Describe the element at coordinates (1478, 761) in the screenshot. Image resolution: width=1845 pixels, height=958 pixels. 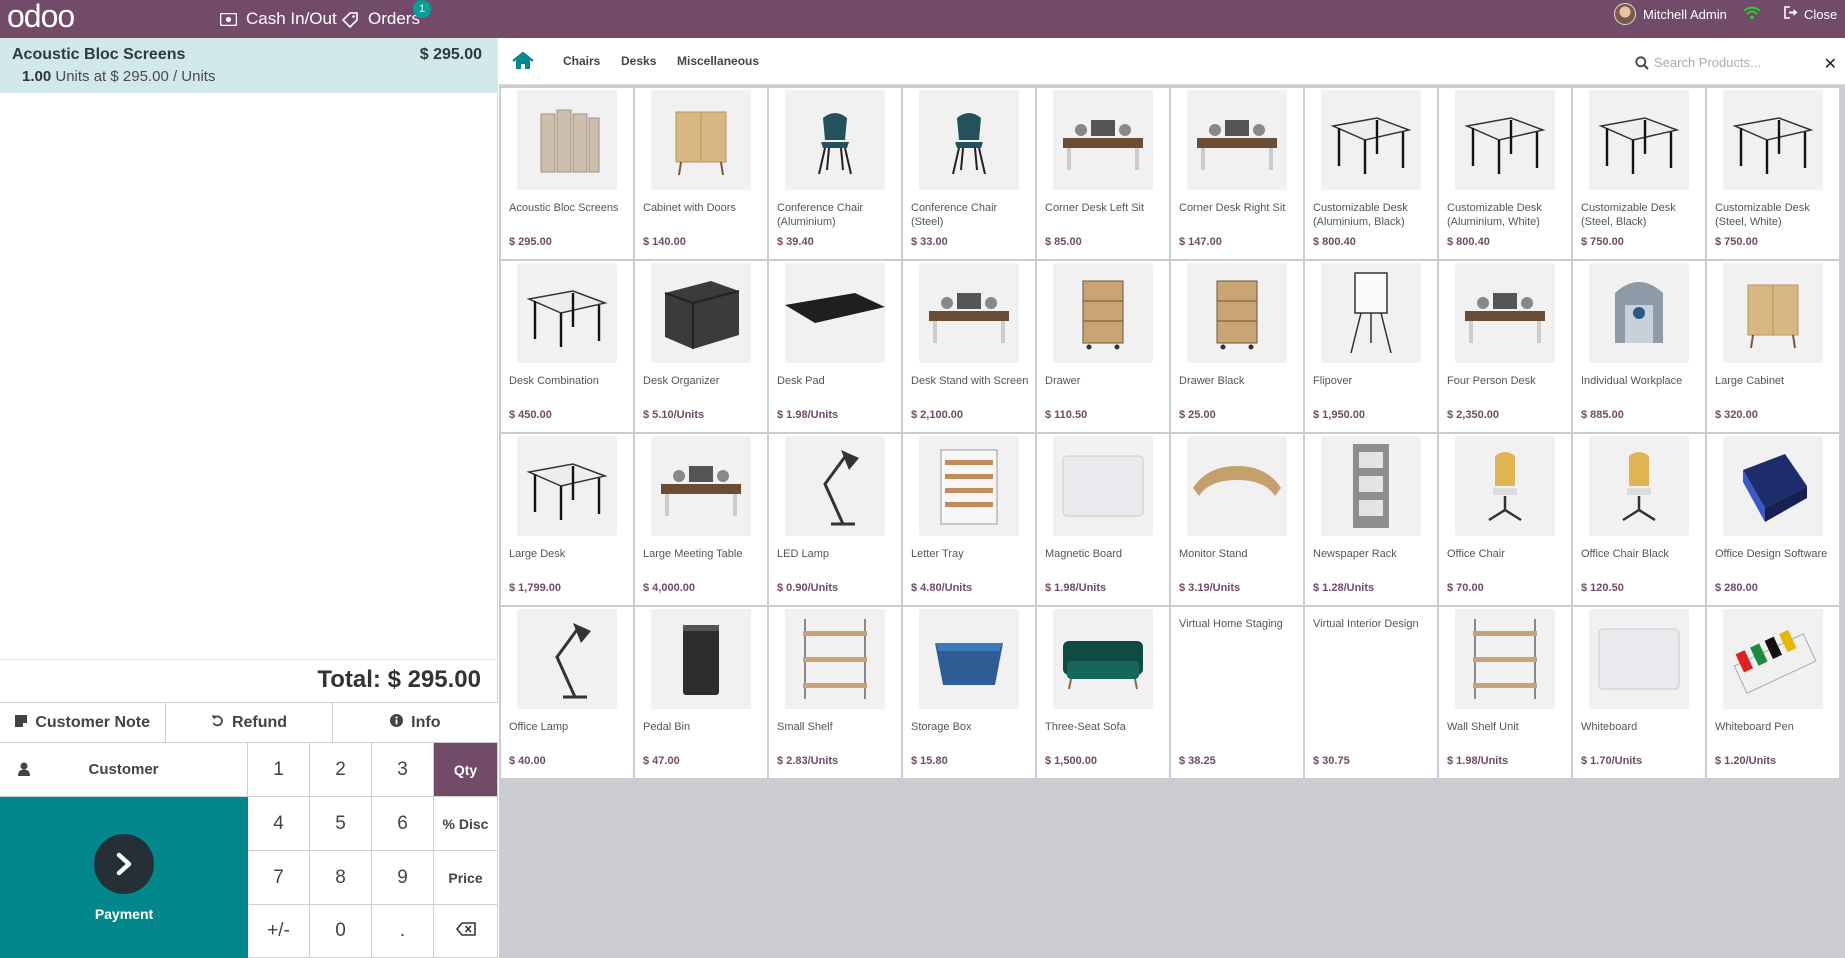
I see `product-price: $ 1.98/Units` at that location.